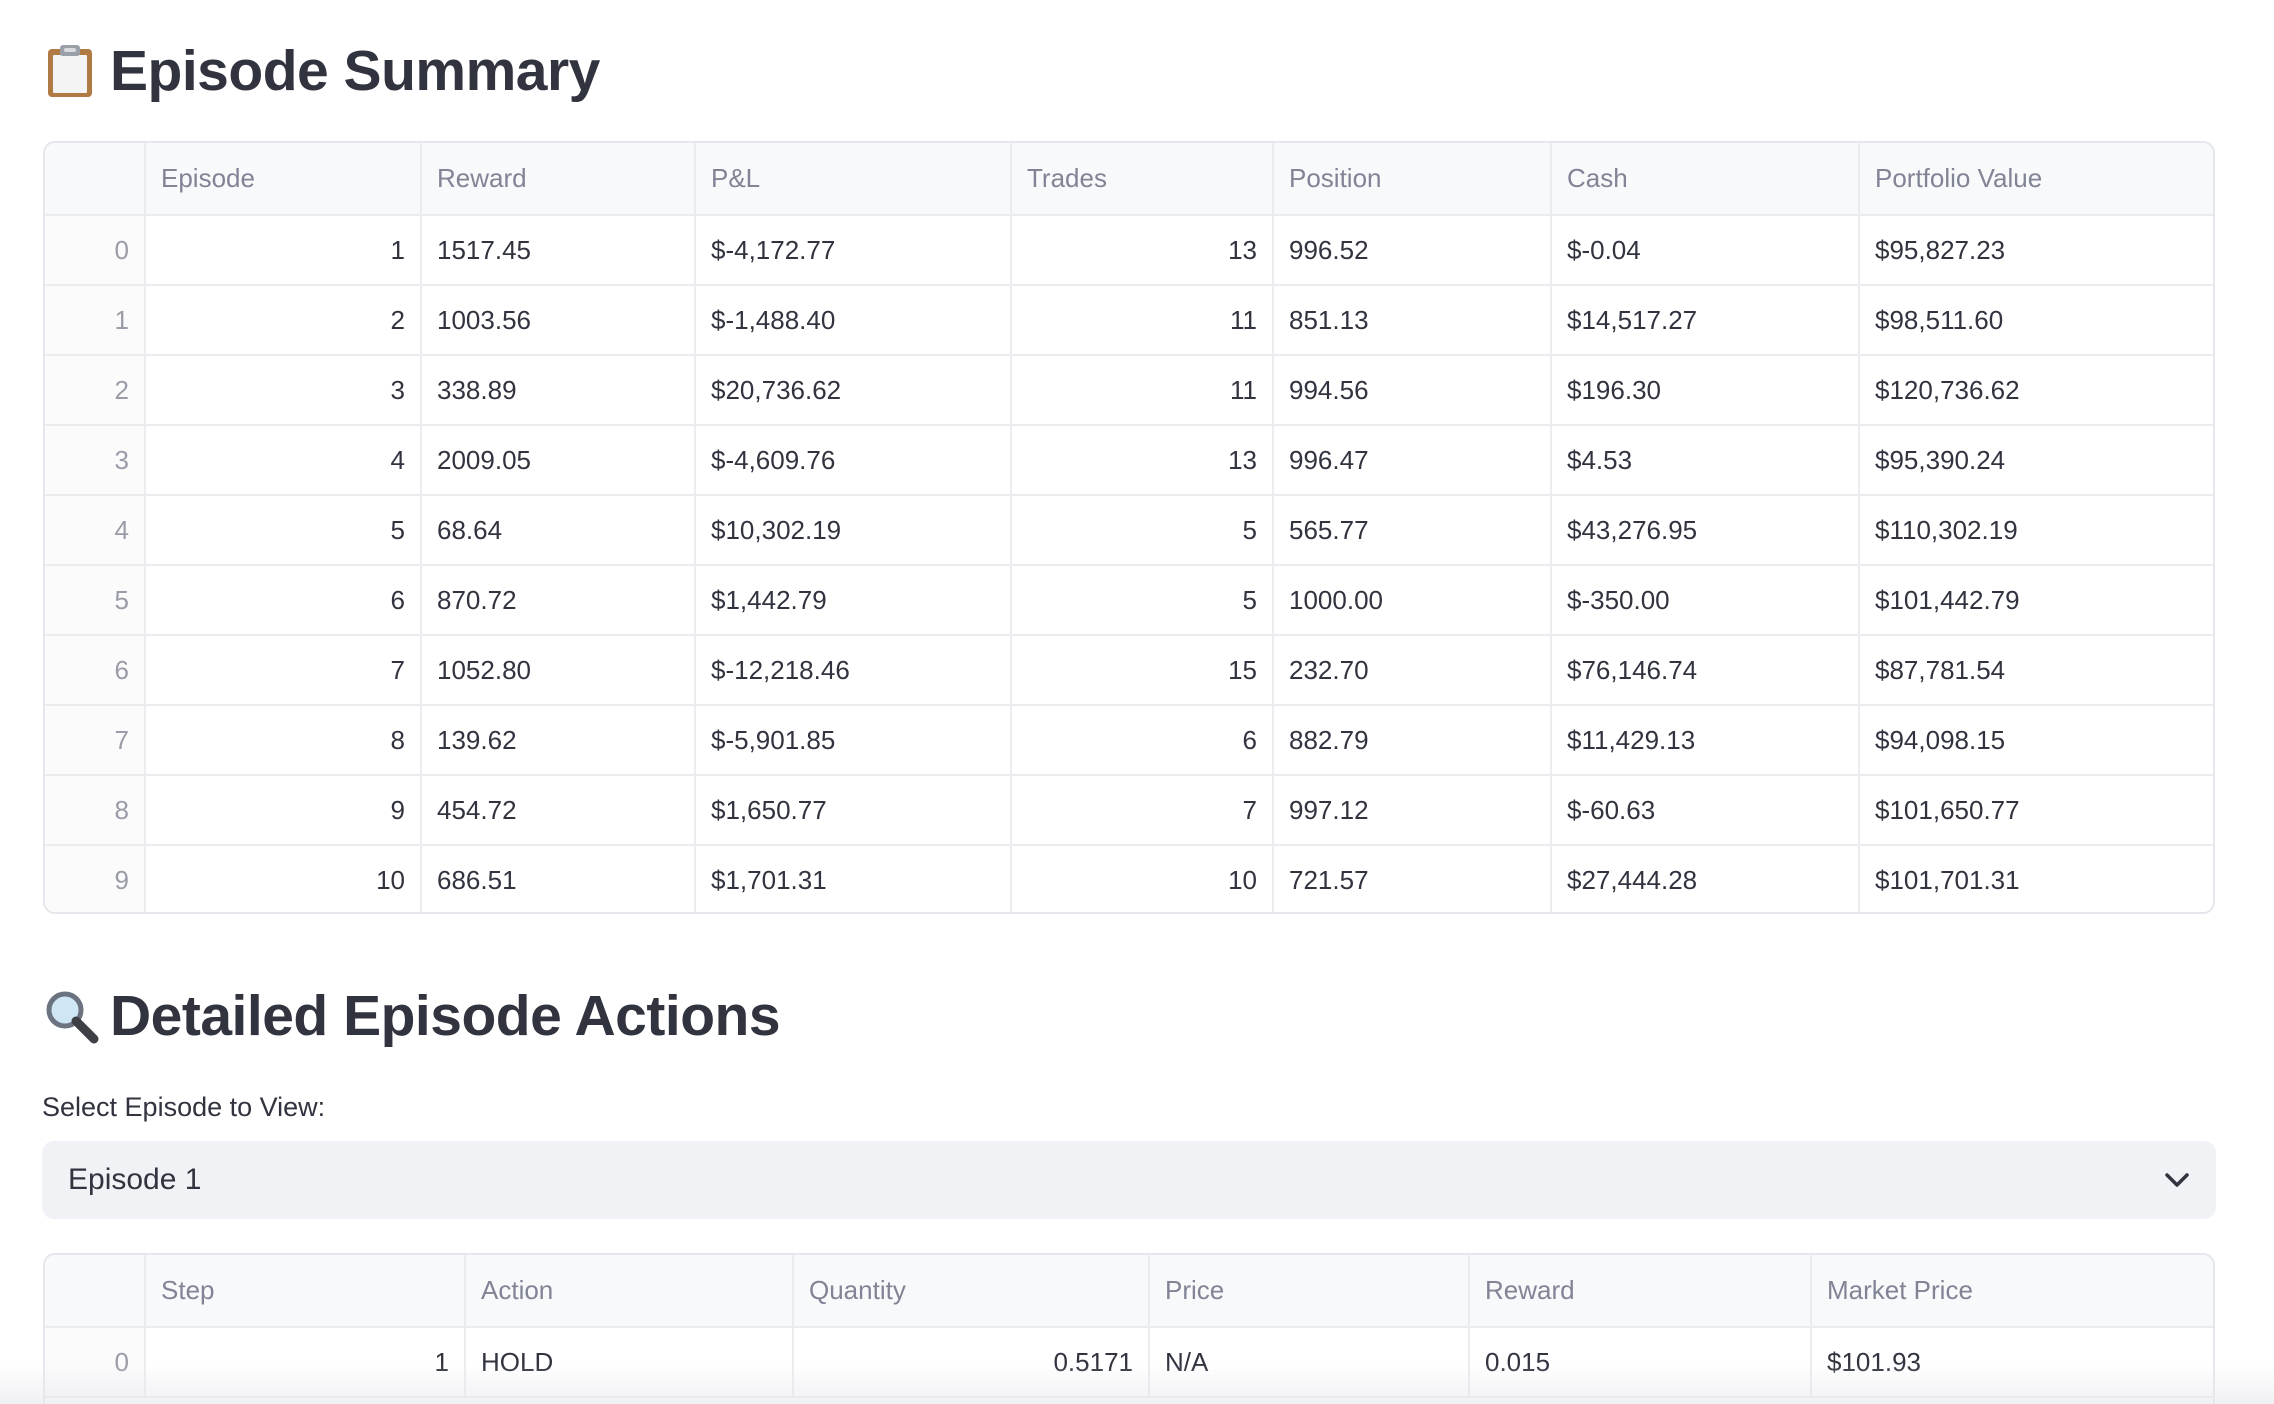 The image size is (2274, 1404). What do you see at coordinates (283, 179) in the screenshot?
I see `column-header-episode: Episode` at bounding box center [283, 179].